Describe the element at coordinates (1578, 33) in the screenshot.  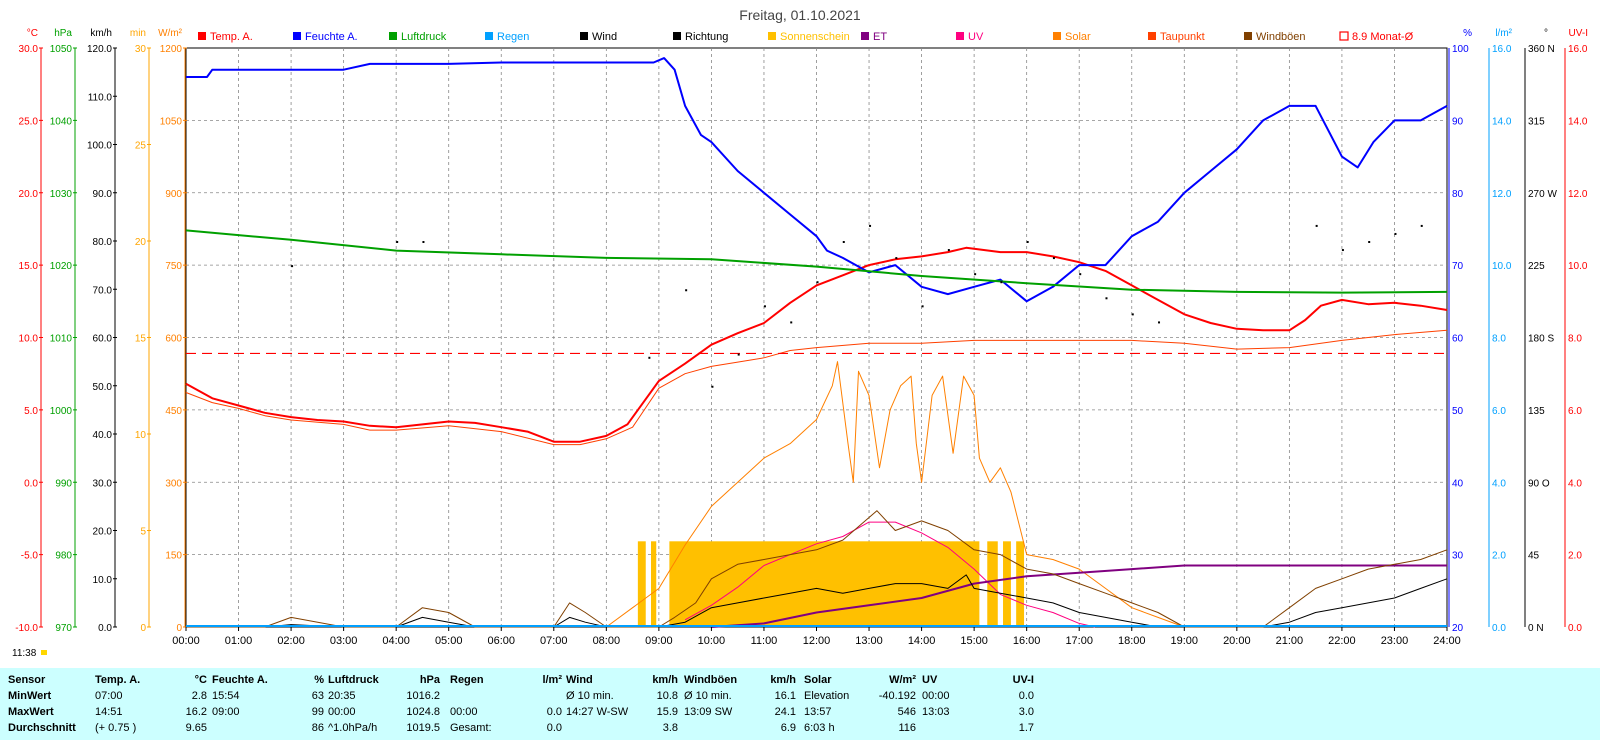
I see `axis-unit-right: UV-I` at that location.